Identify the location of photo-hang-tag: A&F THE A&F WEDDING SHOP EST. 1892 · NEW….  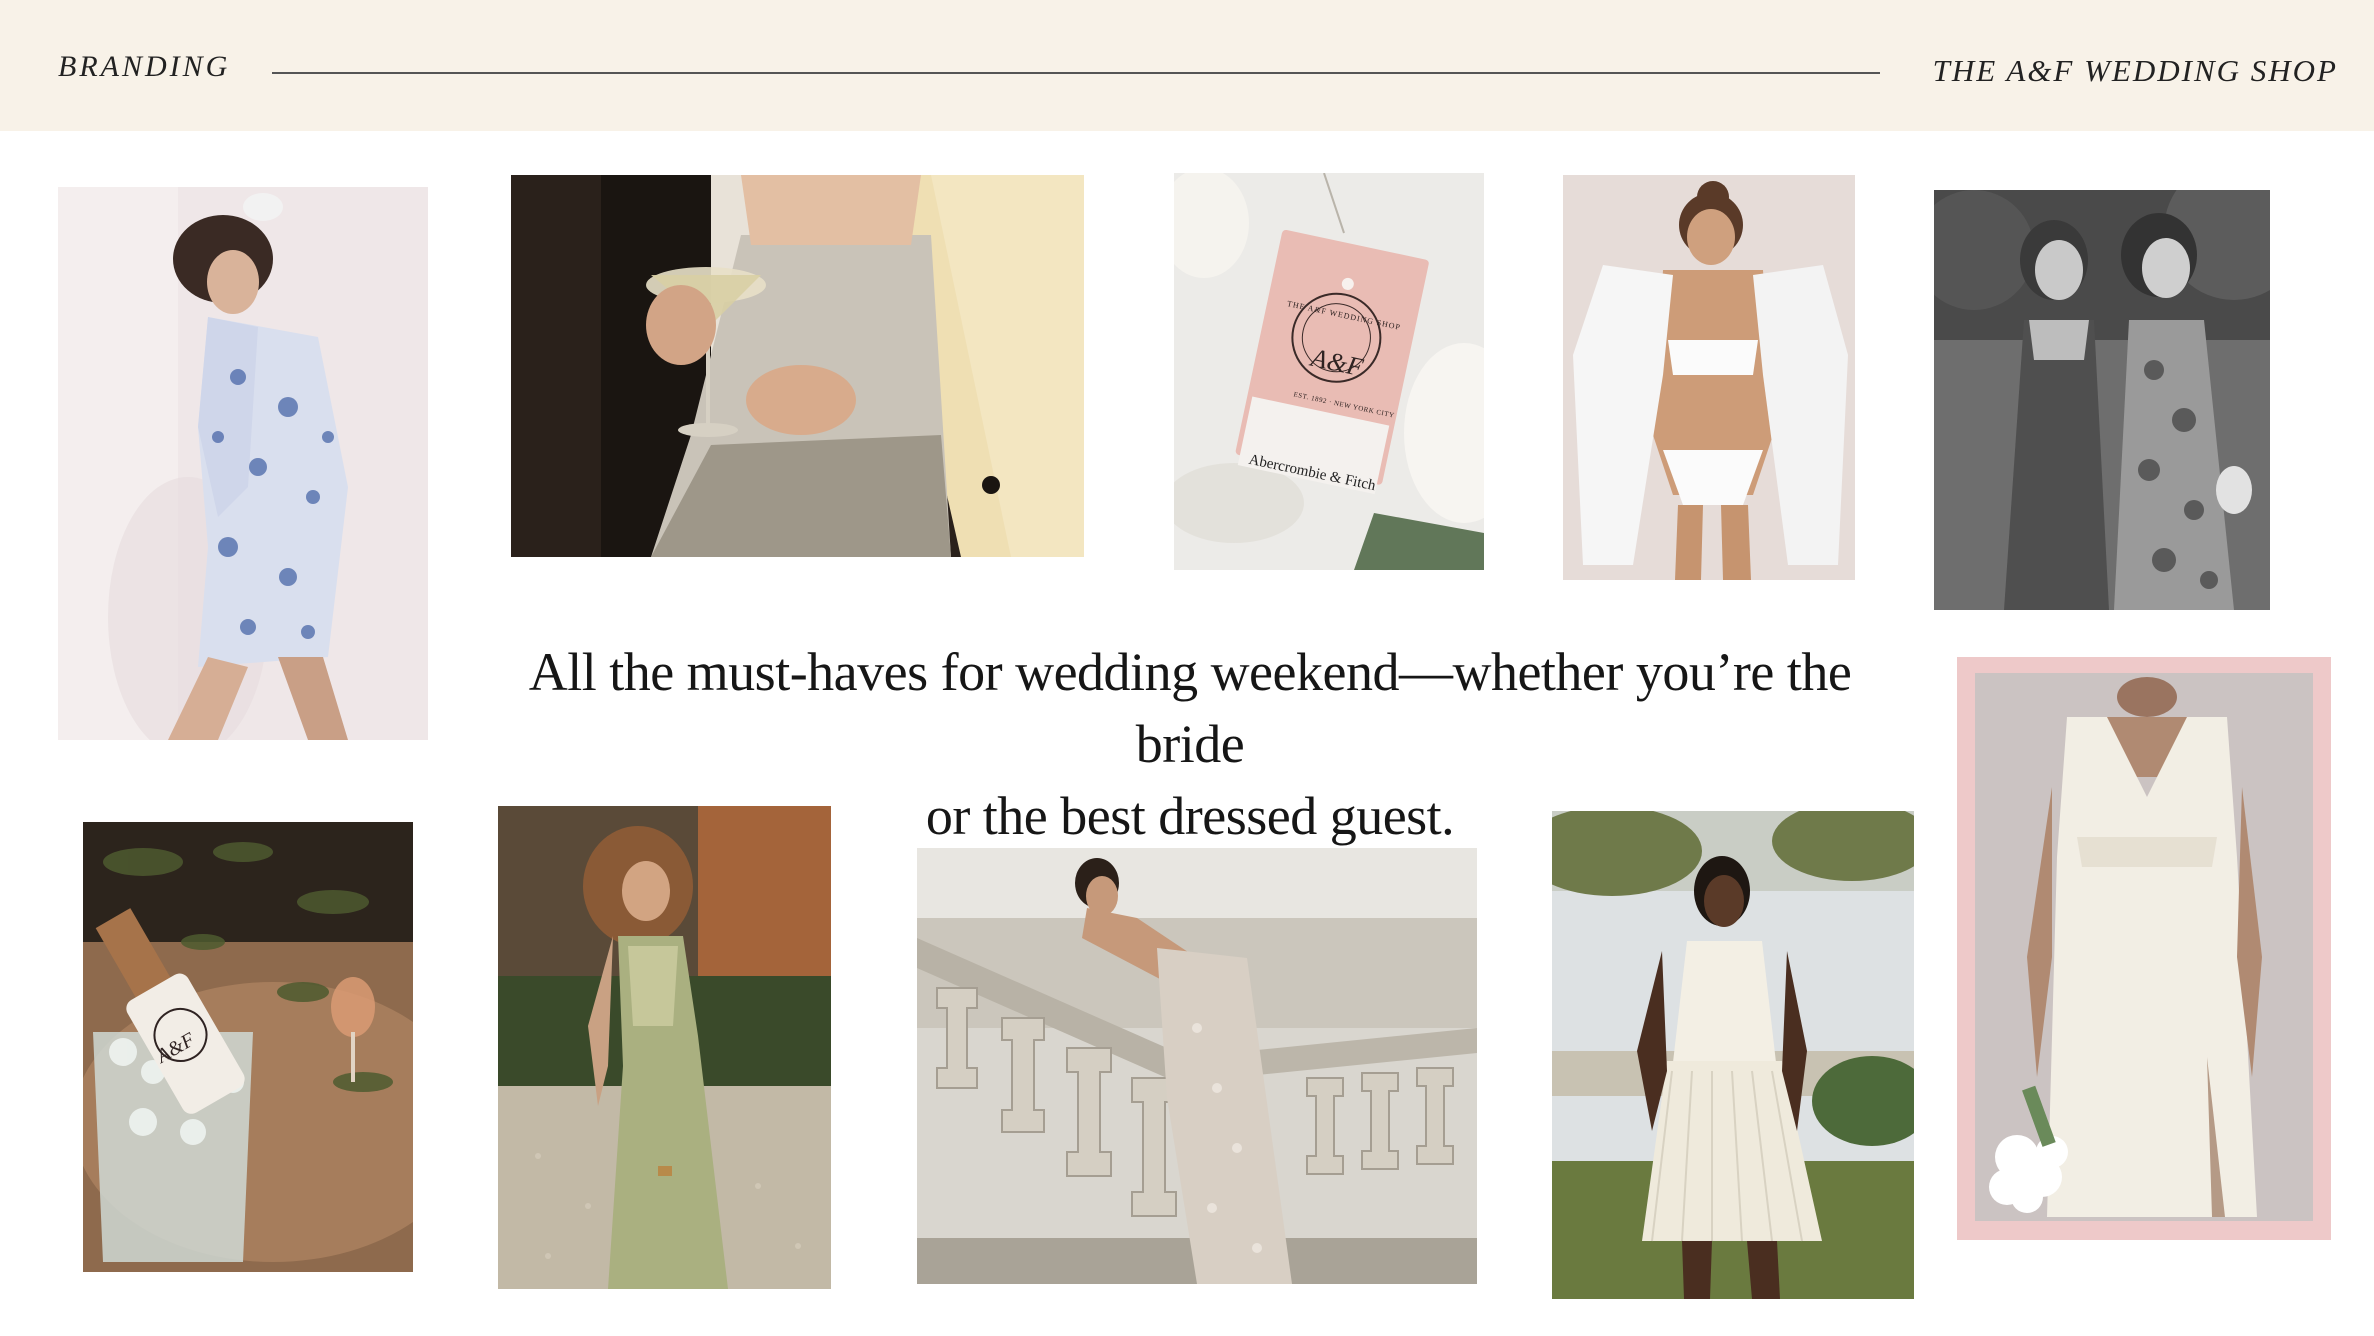
(1329, 371).